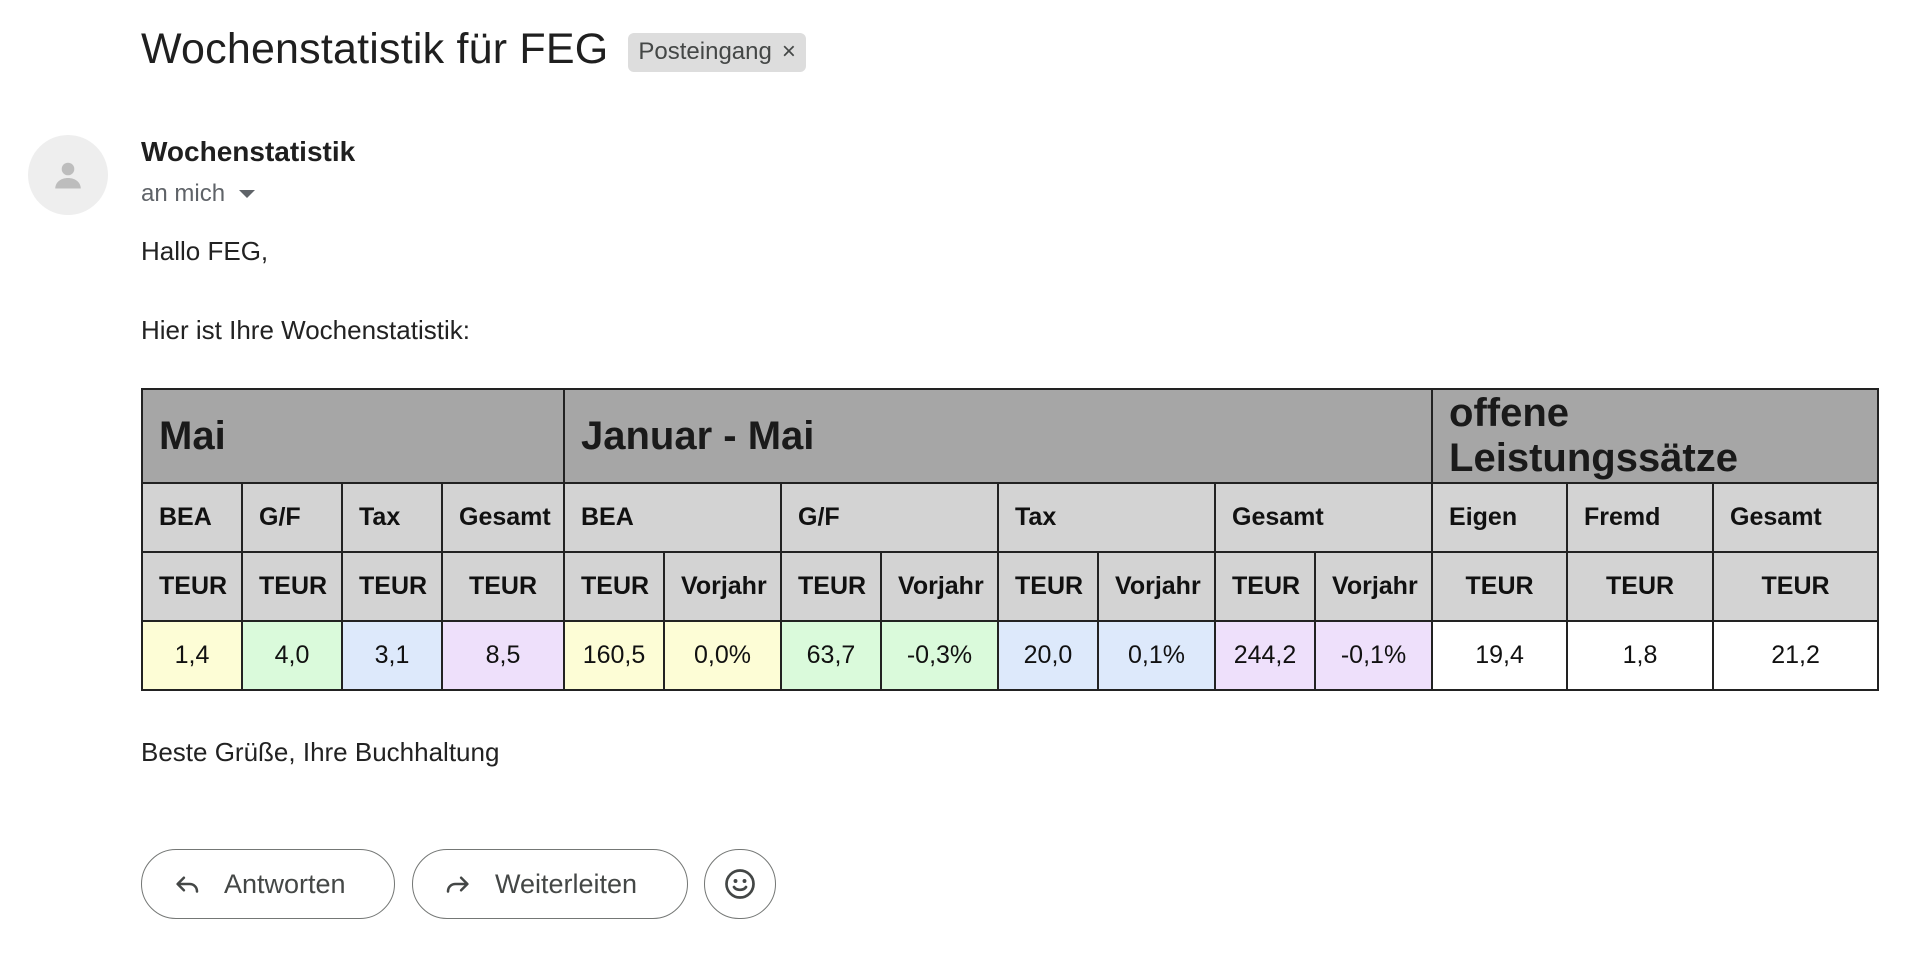 The width and height of the screenshot is (1910, 958). What do you see at coordinates (1796, 655) in the screenshot?
I see `value-open-total: 21,2` at bounding box center [1796, 655].